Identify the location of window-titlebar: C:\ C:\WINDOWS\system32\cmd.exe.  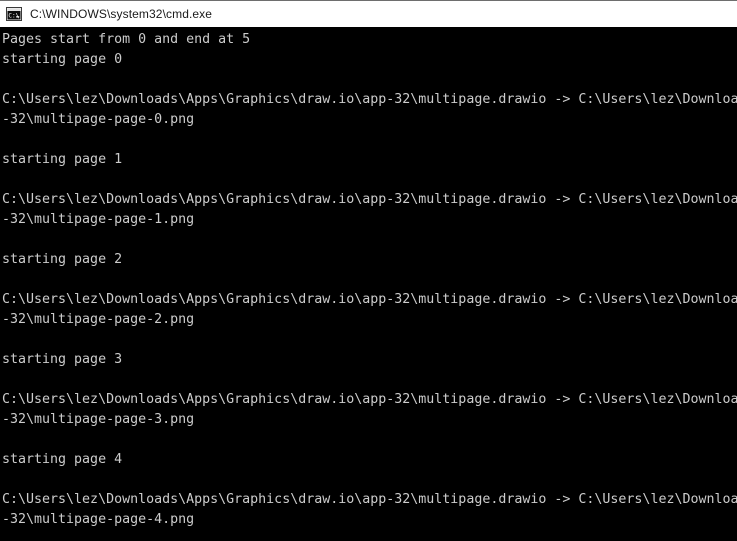
(368, 14).